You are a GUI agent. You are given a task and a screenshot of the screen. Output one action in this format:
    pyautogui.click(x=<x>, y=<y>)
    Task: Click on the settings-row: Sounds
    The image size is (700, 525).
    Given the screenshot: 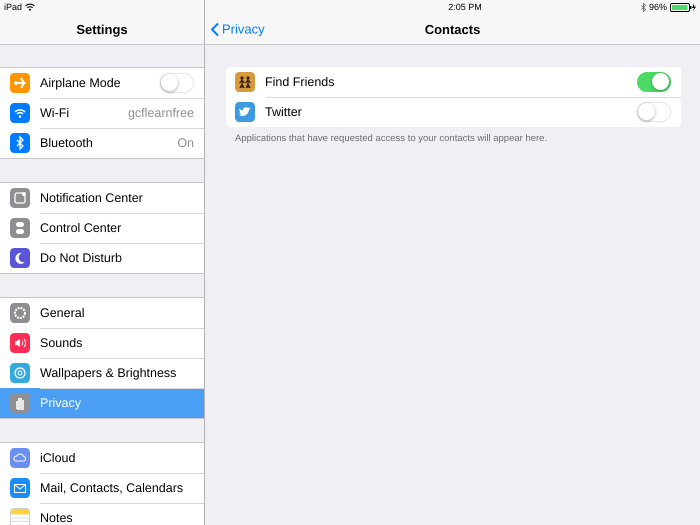 What is the action you would take?
    pyautogui.click(x=102, y=343)
    